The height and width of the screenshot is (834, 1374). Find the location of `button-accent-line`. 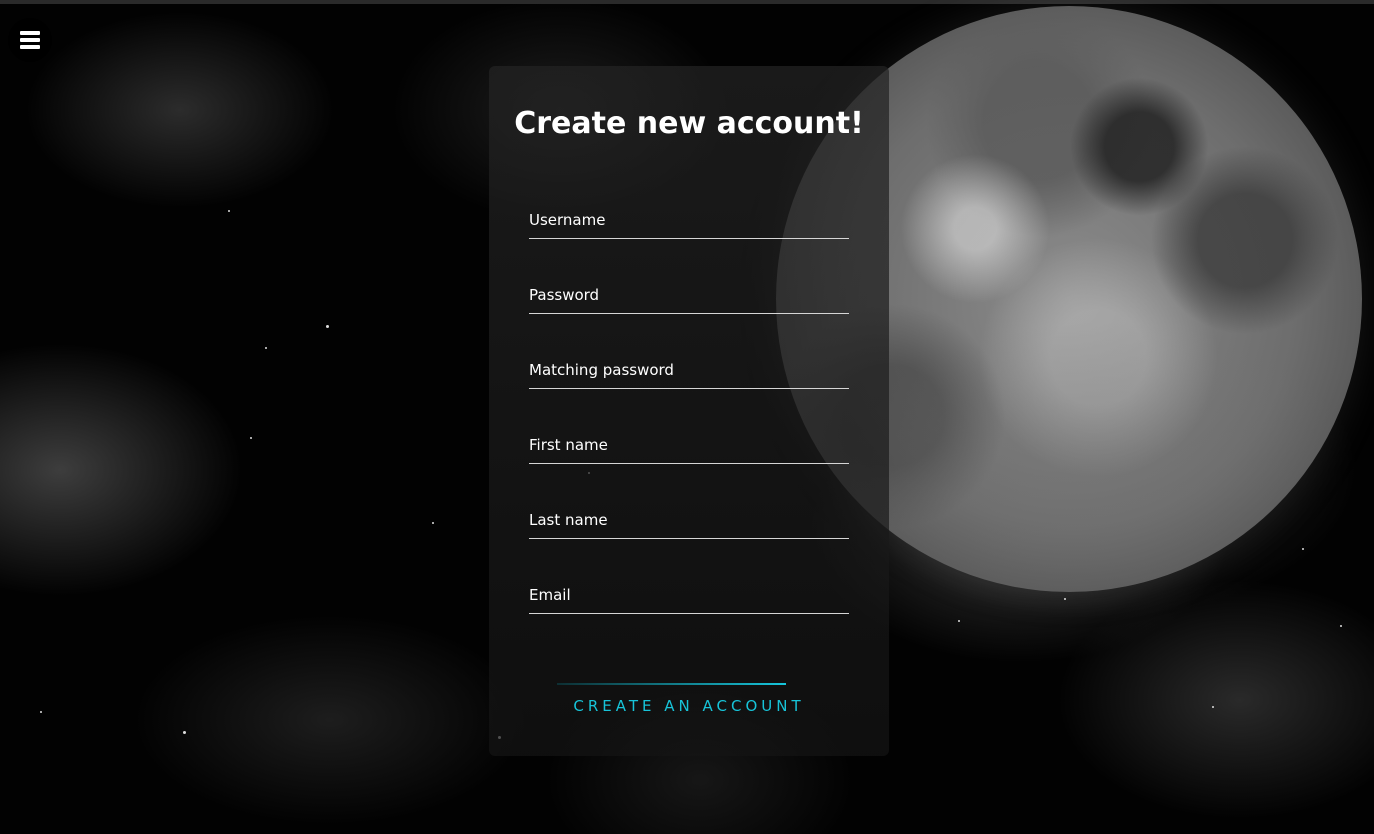

button-accent-line is located at coordinates (671, 684).